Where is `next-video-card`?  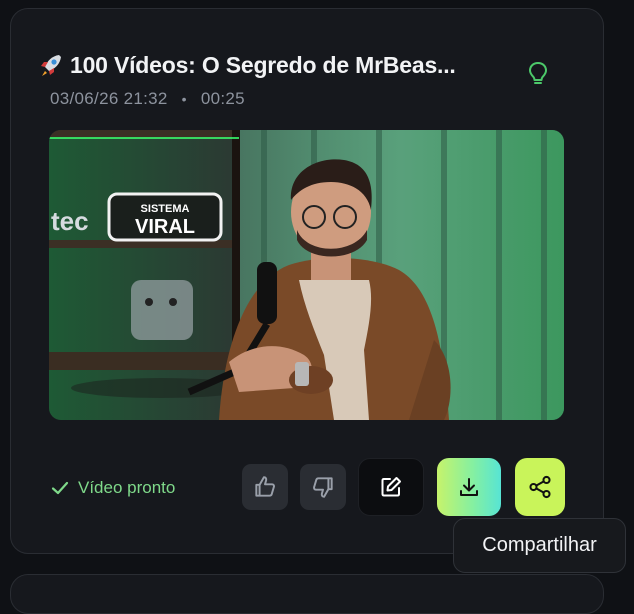
next-video-card is located at coordinates (307, 594).